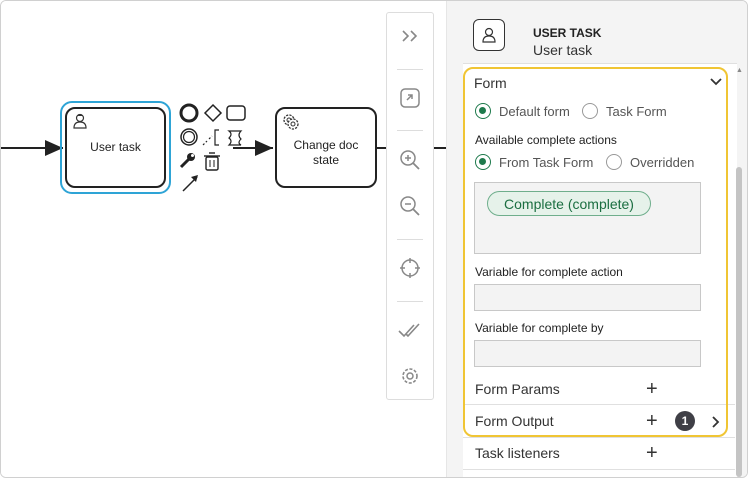 This screenshot has height=478, width=748. Describe the element at coordinates (563, 50) in the screenshot. I see `element-name: User task` at that location.